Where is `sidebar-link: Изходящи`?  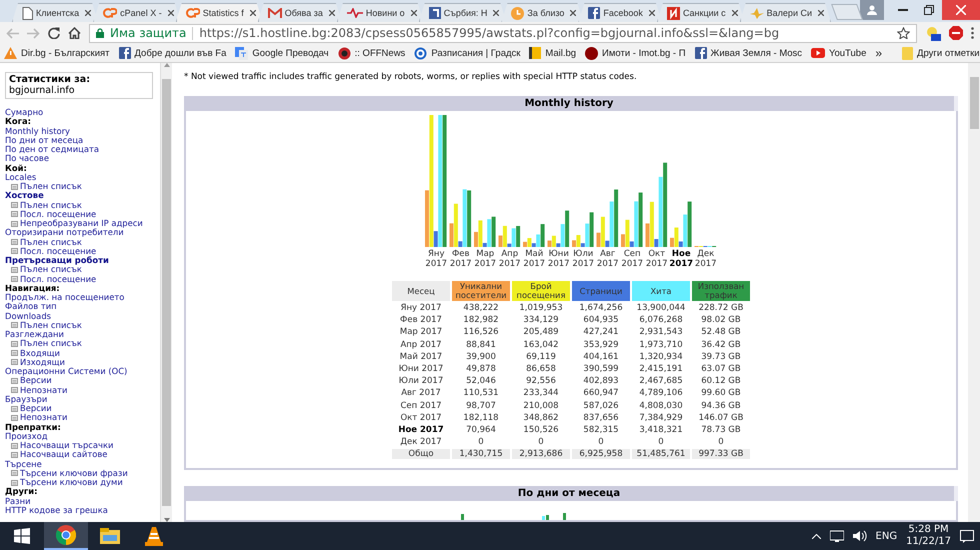
sidebar-link: Изходящи is located at coordinates (42, 362).